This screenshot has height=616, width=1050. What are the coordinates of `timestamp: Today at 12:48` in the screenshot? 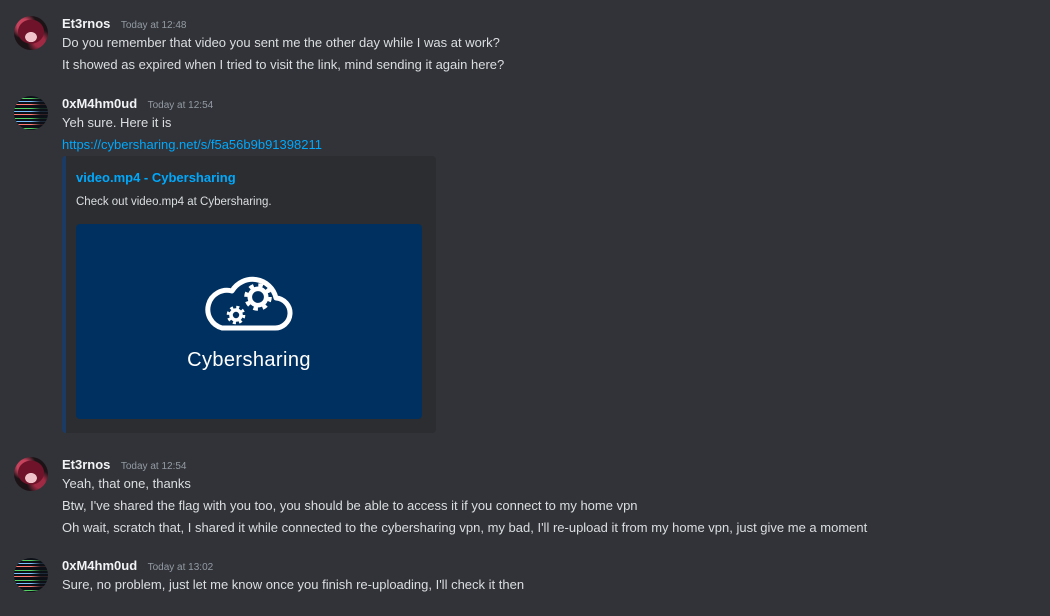 It's located at (153, 25).